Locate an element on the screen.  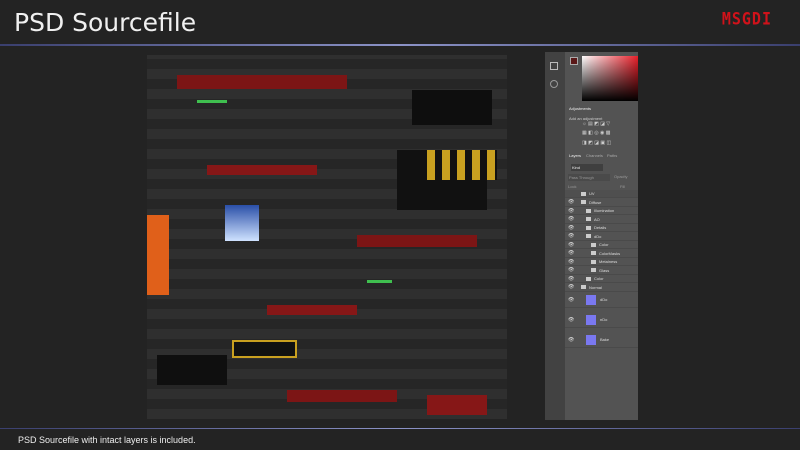
lock-label: Lock is located at coordinates (572, 186).